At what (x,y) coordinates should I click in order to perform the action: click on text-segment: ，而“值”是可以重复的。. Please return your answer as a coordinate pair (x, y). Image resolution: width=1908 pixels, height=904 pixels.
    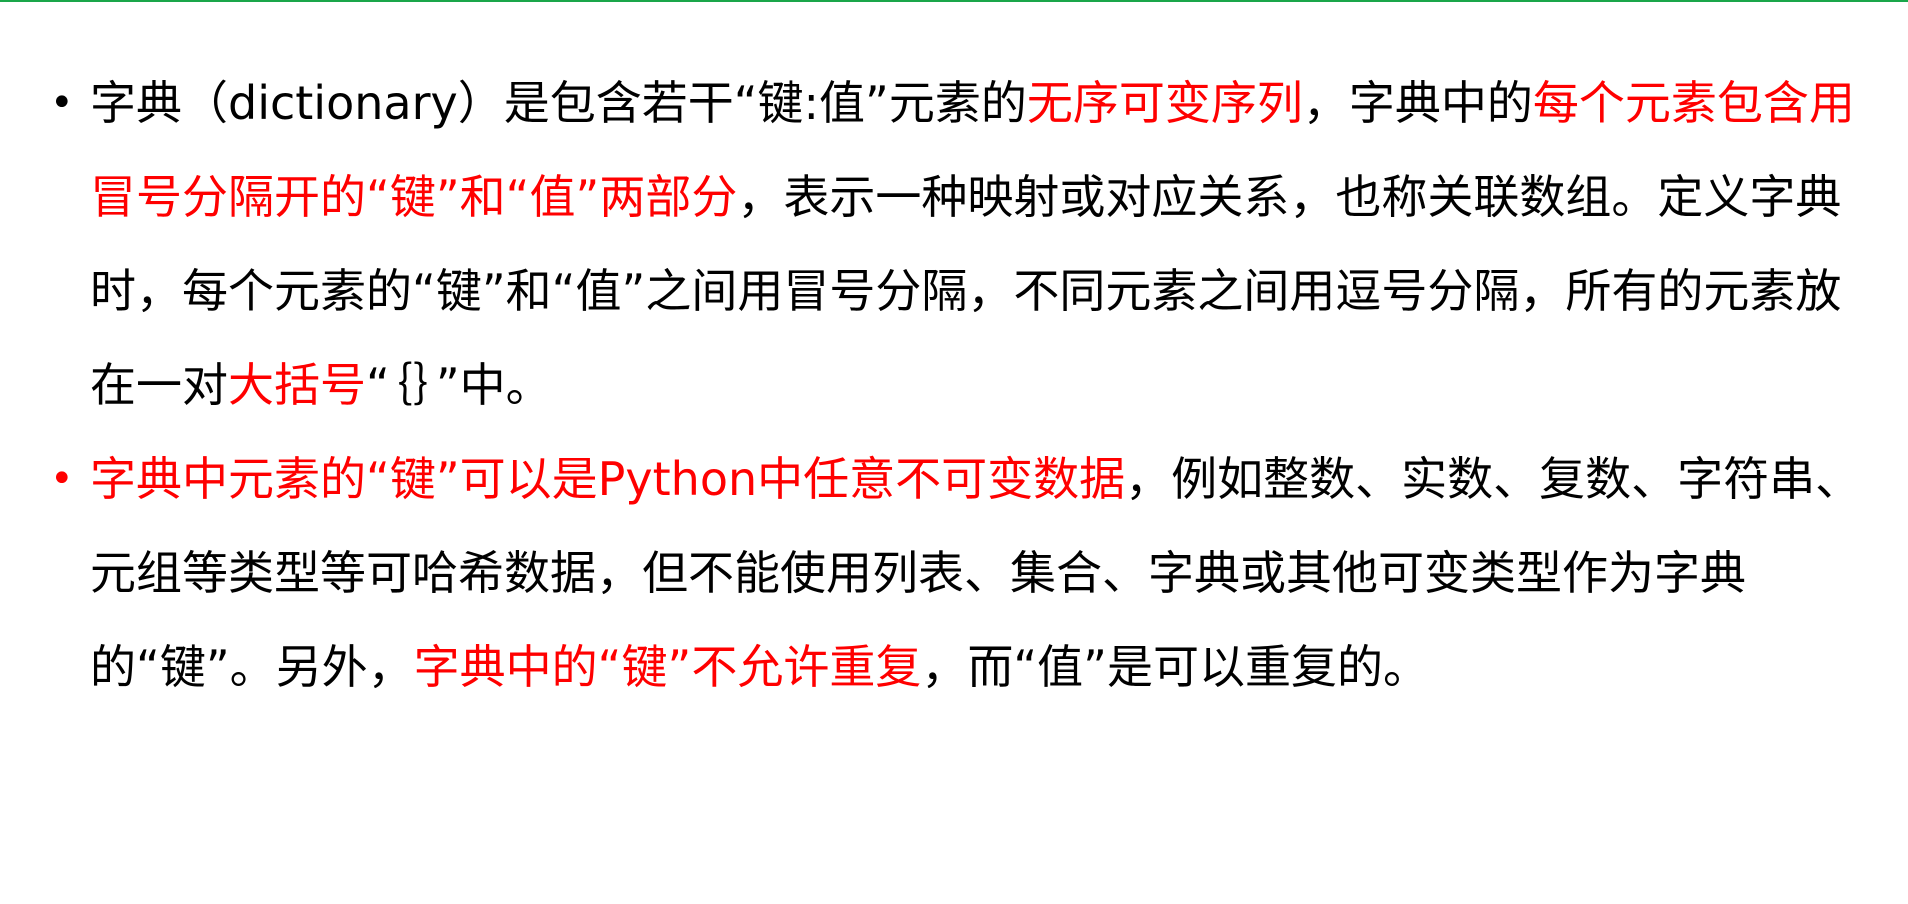
    Looking at the image, I should click on (1175, 667).